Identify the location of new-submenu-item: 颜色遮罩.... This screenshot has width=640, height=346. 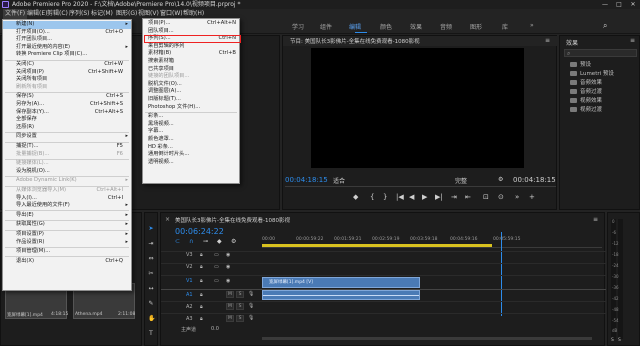
(191, 140).